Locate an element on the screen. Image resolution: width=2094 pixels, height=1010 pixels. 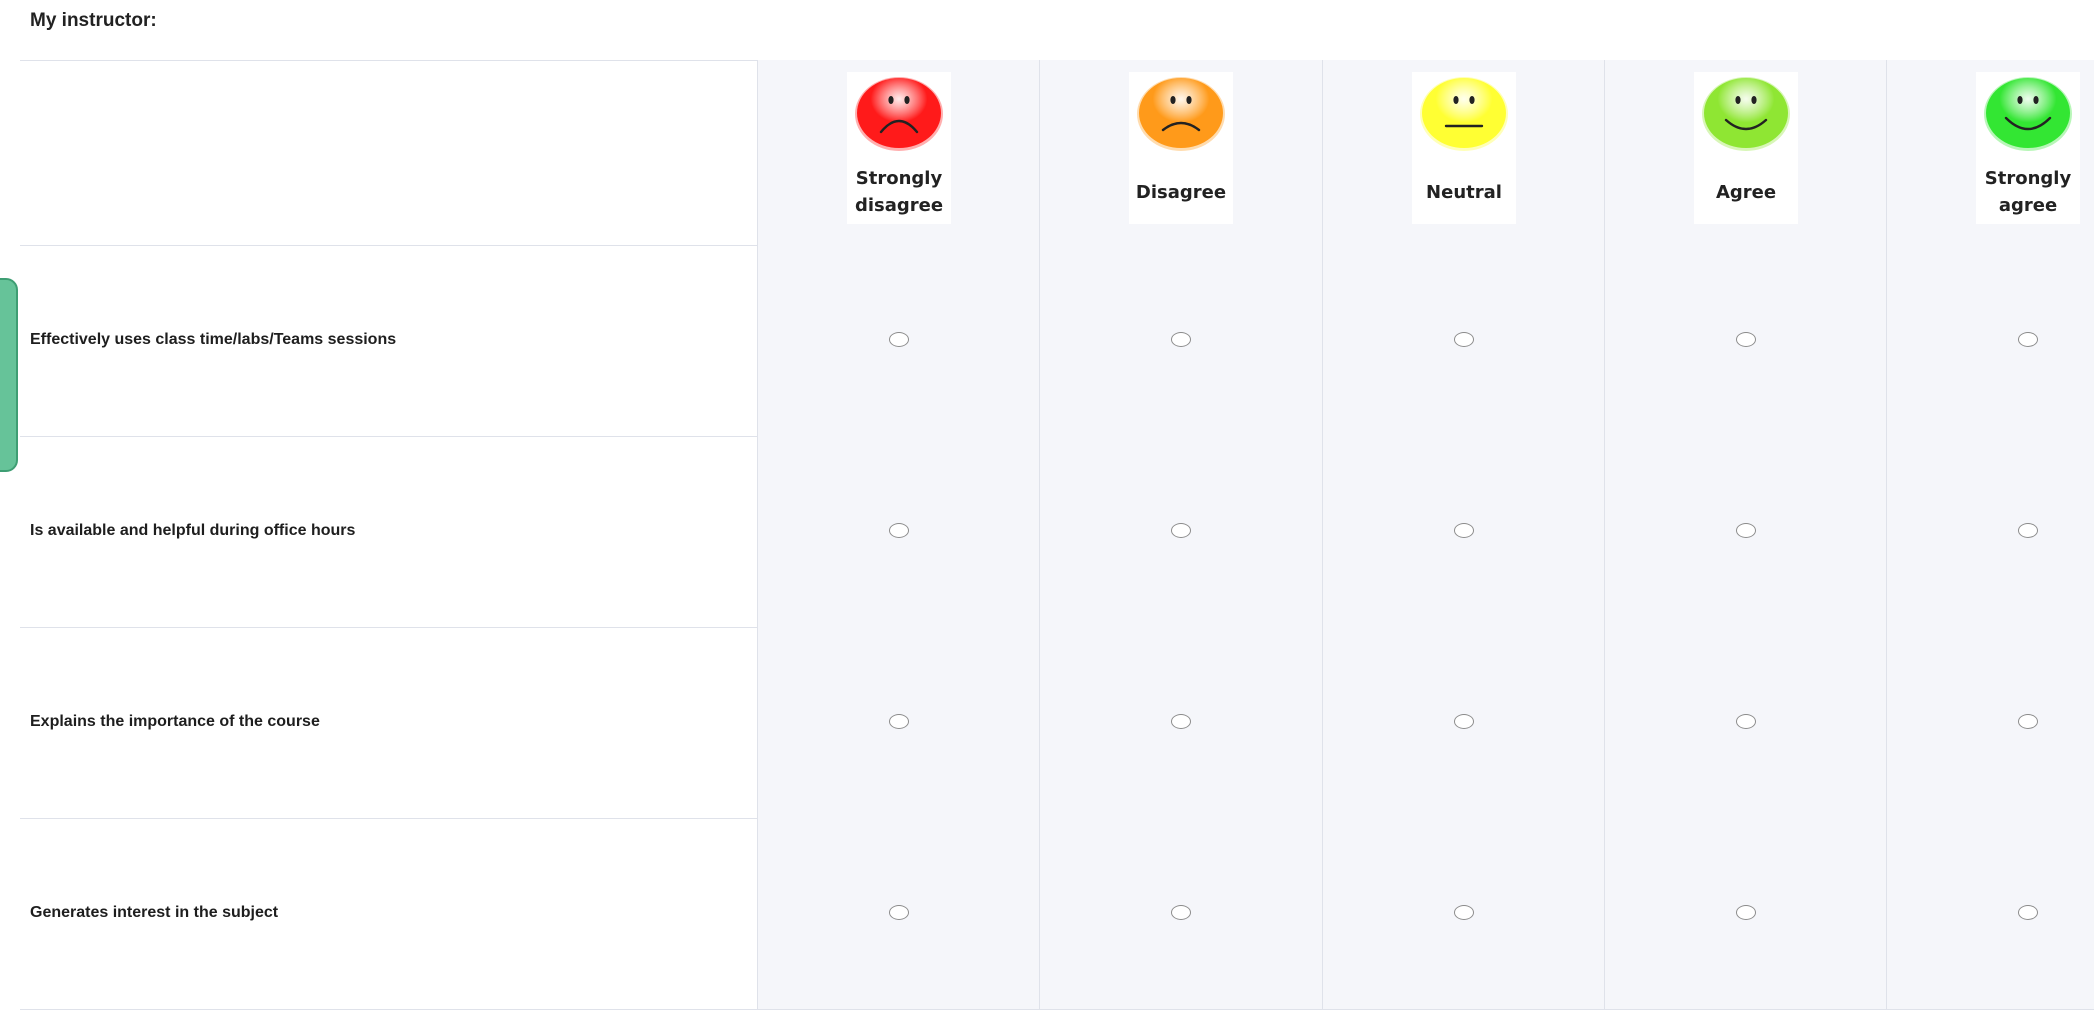
scale-header-cell: Neutral is located at coordinates (1463, 152).